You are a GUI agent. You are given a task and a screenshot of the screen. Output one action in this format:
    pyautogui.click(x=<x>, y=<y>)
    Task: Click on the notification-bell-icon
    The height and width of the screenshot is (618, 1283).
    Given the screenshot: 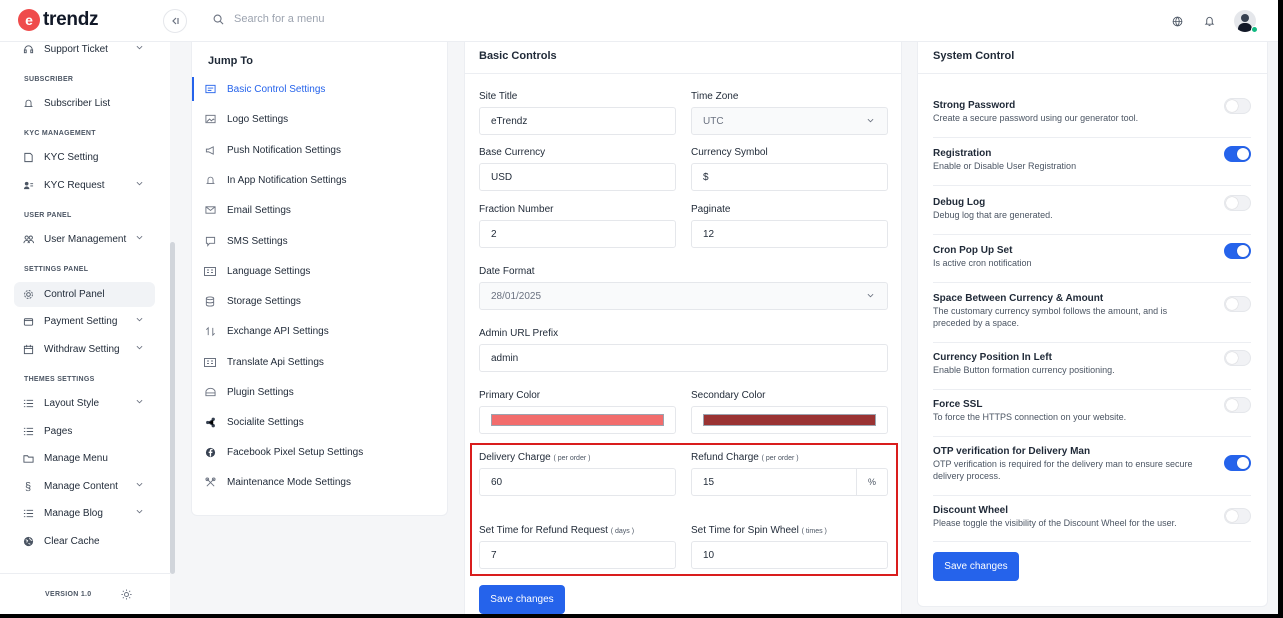 What is the action you would take?
    pyautogui.click(x=1209, y=21)
    